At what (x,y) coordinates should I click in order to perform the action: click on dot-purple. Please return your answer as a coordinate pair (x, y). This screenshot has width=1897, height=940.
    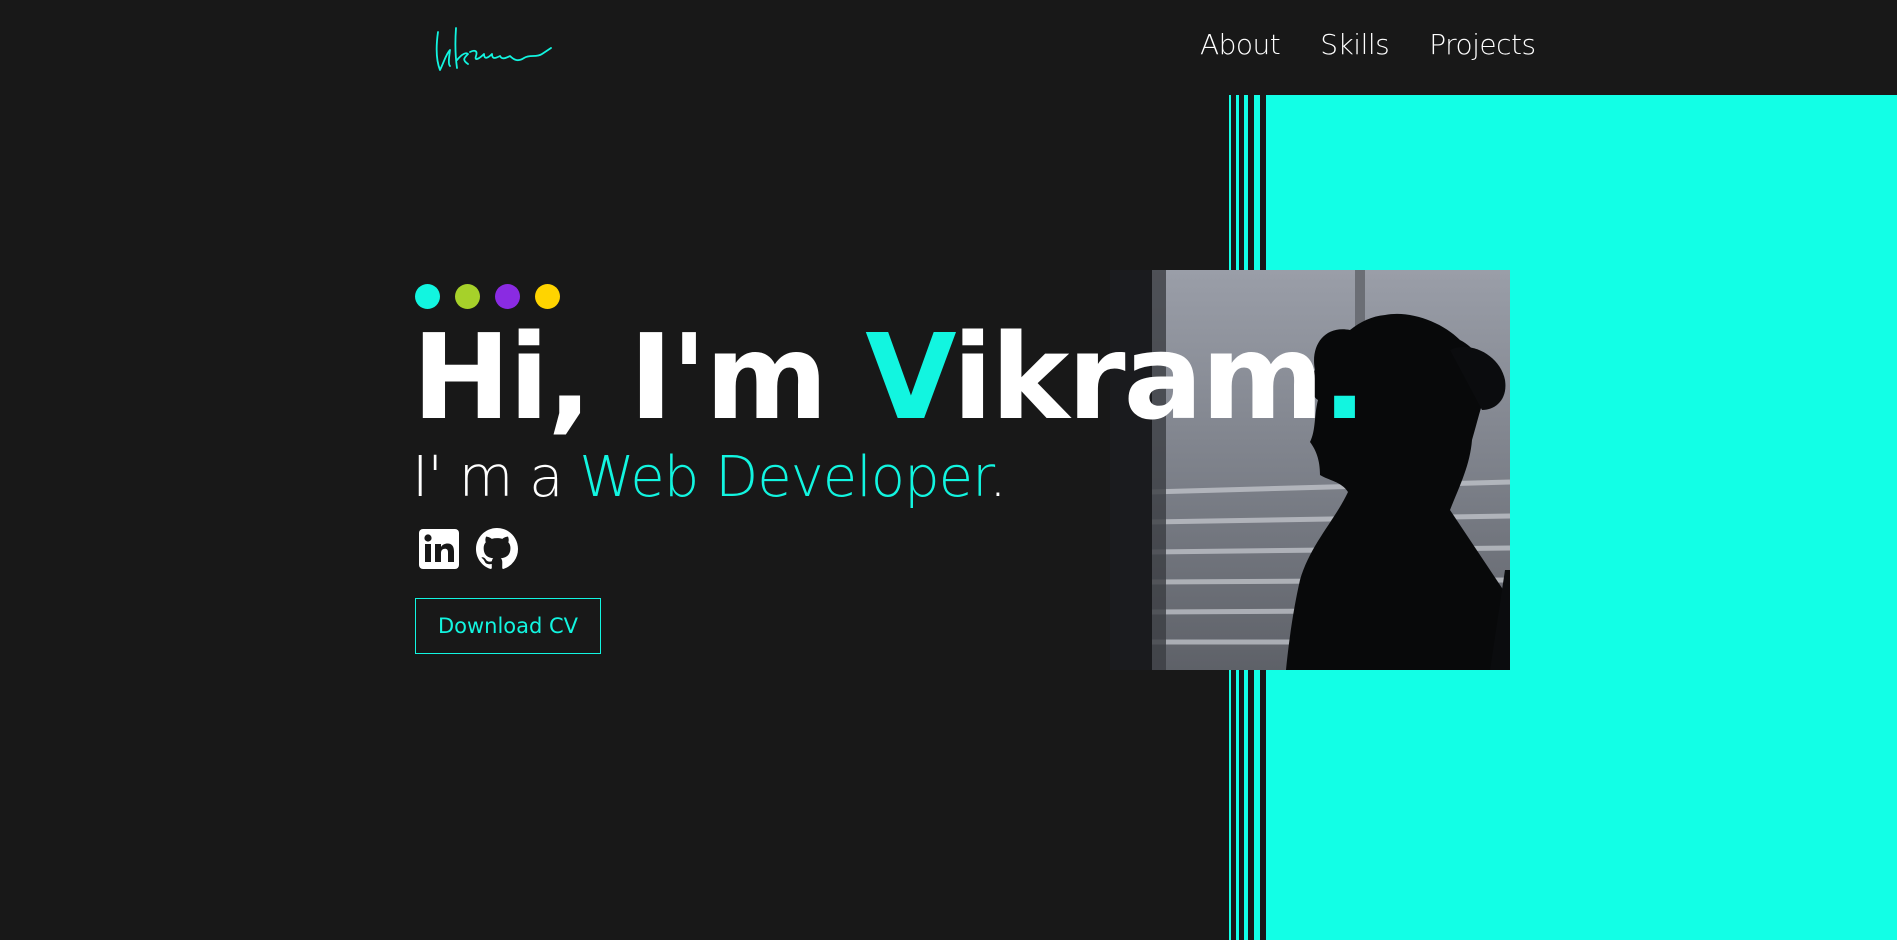
    Looking at the image, I should click on (507, 296).